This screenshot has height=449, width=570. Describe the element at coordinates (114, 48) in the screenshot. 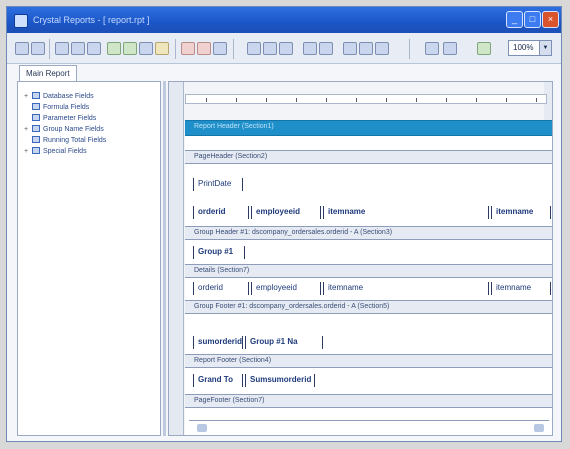

I see `sort-icon` at that location.